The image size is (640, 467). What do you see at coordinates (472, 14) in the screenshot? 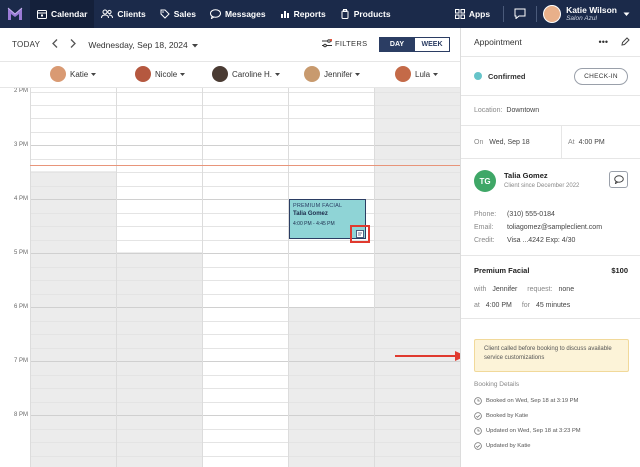
I see `nav-apps: Apps` at bounding box center [472, 14].